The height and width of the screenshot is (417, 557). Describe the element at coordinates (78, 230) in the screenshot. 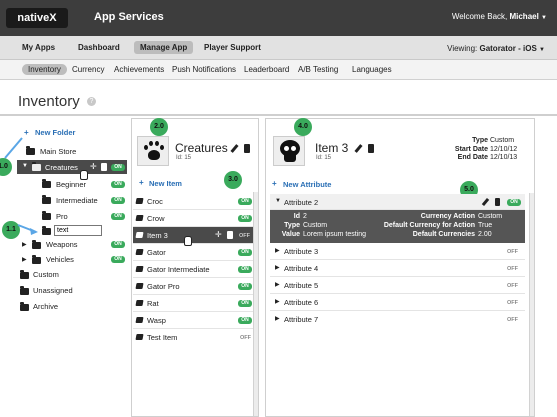

I see `new-folder-input` at that location.